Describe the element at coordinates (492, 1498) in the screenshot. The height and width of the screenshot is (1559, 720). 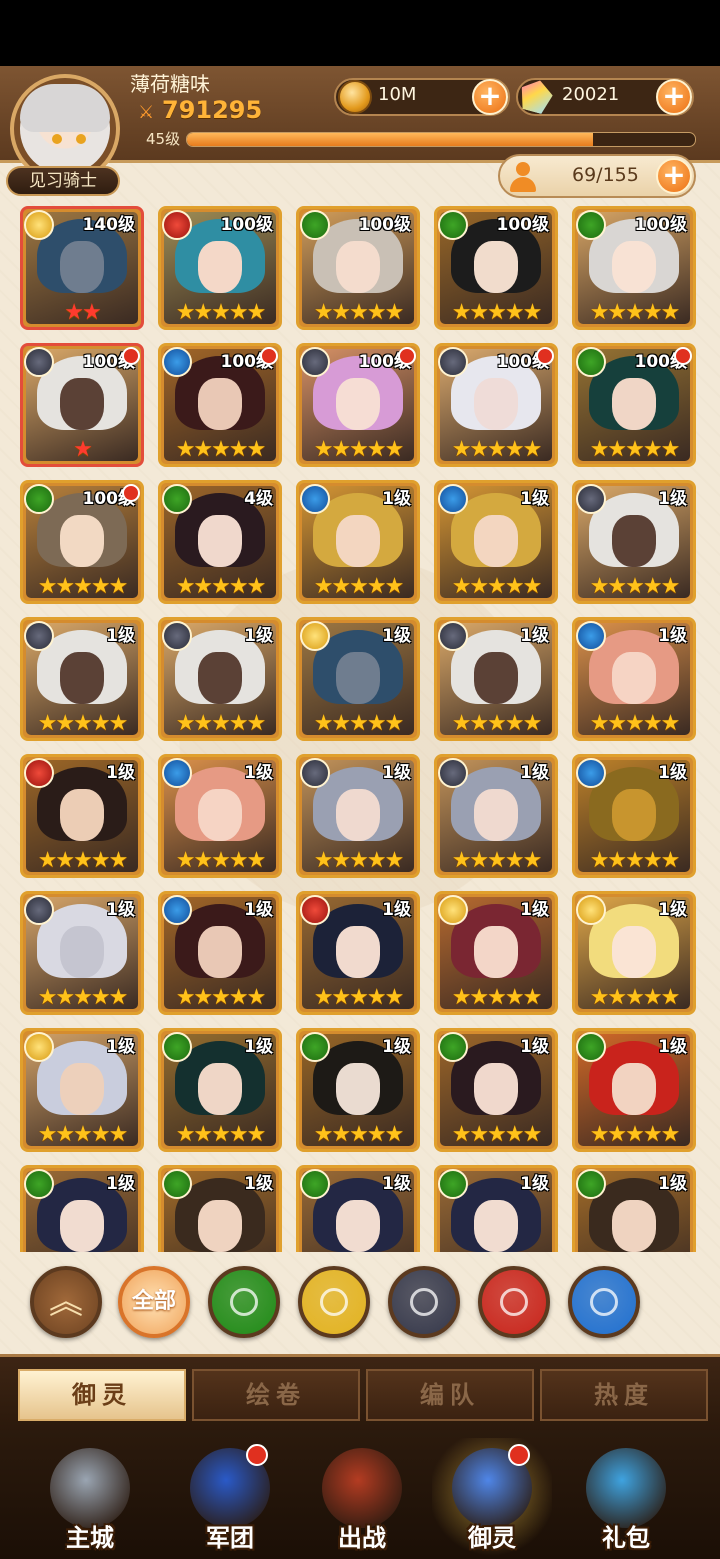
I see `nav-spirit-crystal: 御灵` at that location.